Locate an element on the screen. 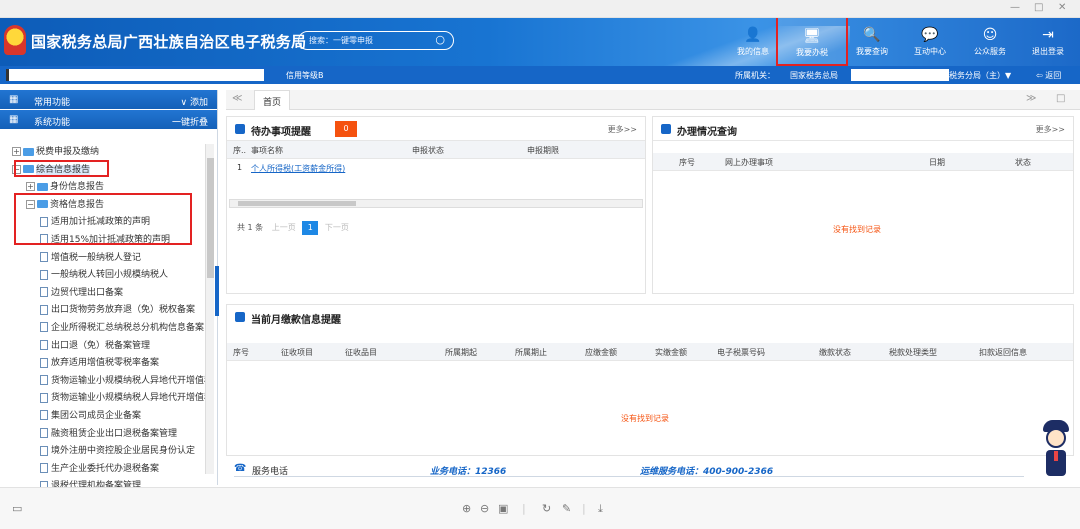  sidebar-collapse-handle is located at coordinates (217, 291).